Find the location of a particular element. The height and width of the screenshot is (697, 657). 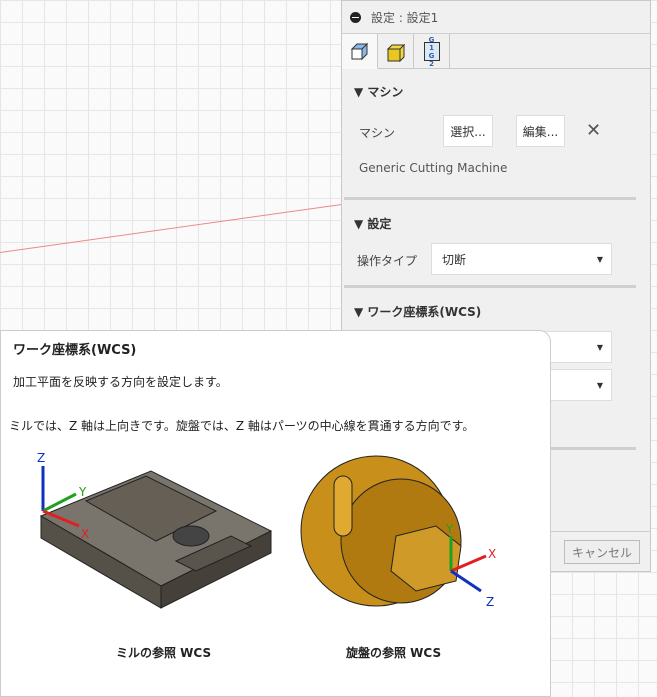

machine-name: Generic Cutting Machine is located at coordinates (433, 168).